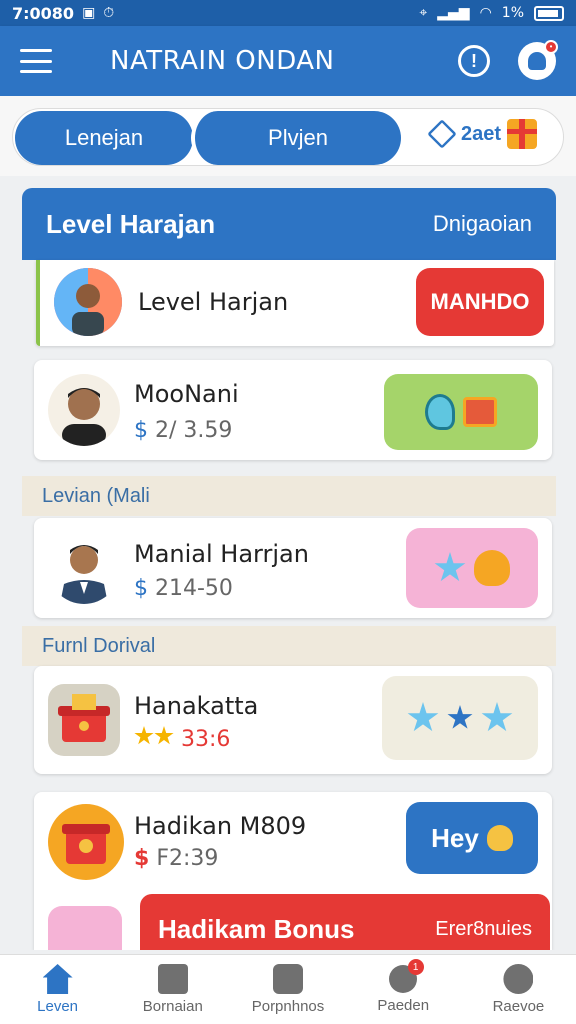 This screenshot has width=576, height=1024. I want to click on row-name: MooNani, so click(186, 394).